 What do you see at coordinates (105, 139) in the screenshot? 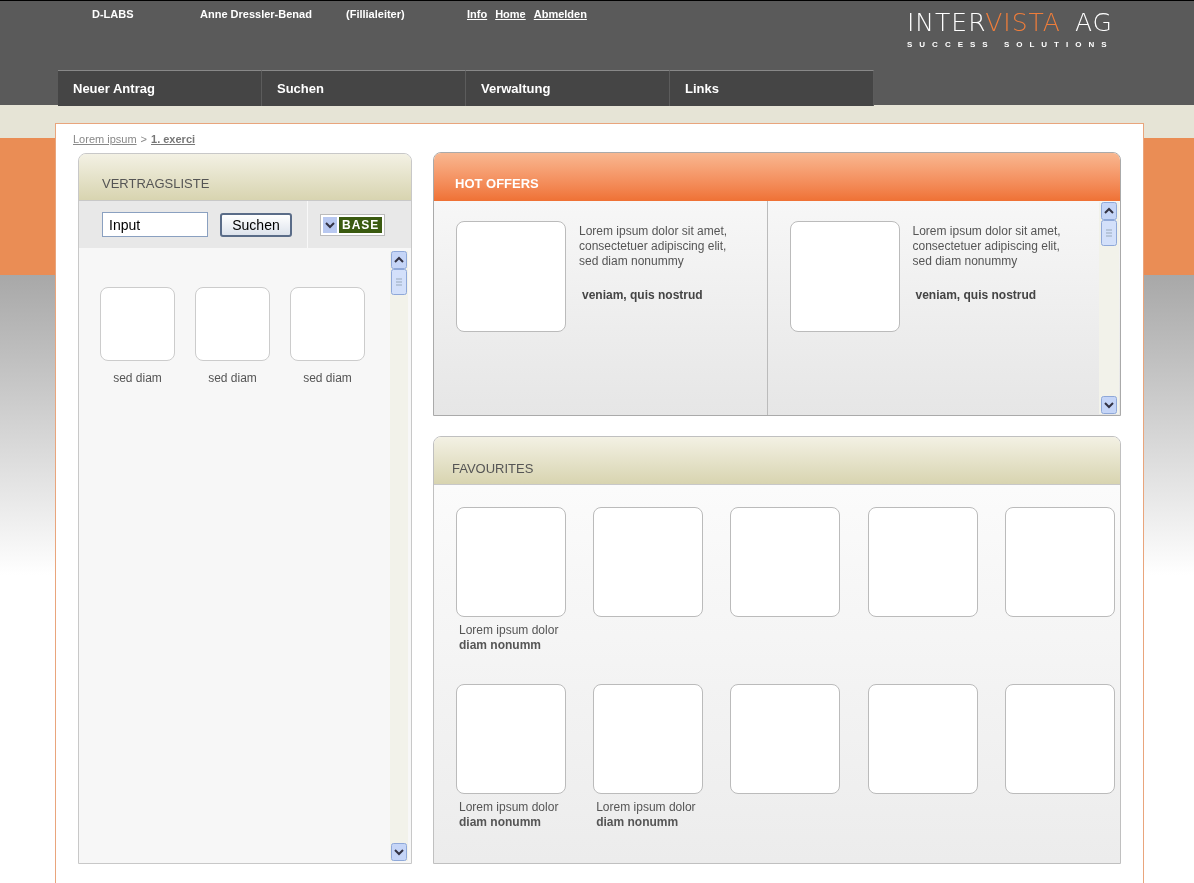
I see `breadcrumb-link: Lorem ipsum` at bounding box center [105, 139].